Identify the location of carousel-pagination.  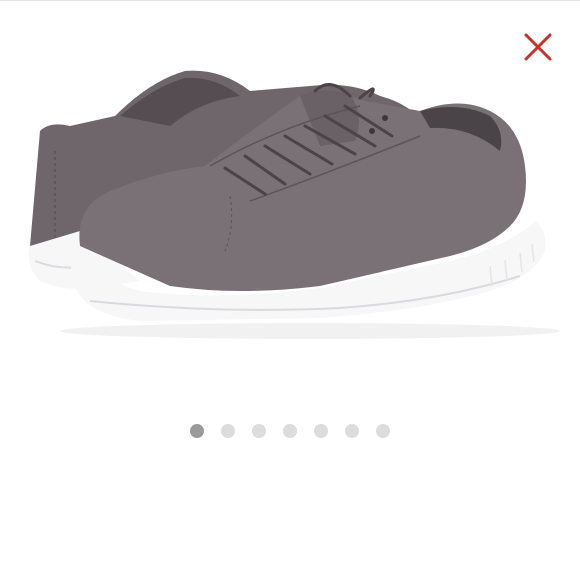
(290, 432).